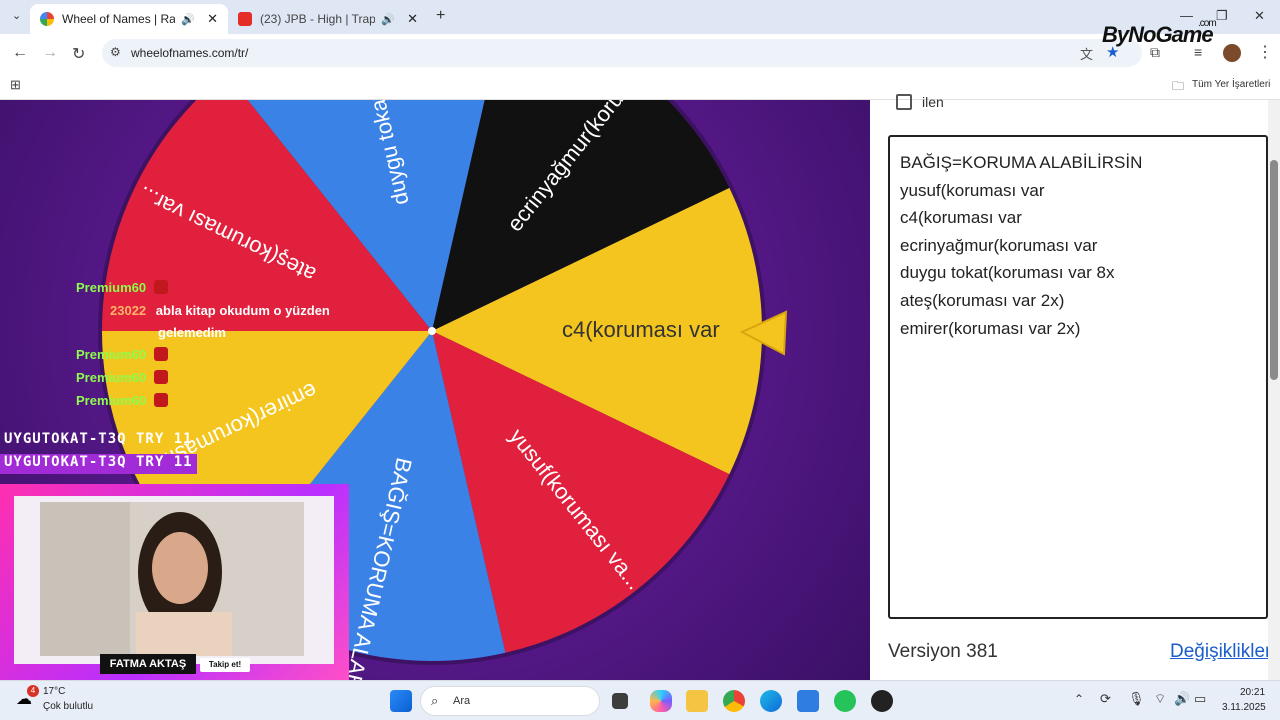  I want to click on tab-title: (23) JPB - High | Trap | NCS, so click(318, 19).